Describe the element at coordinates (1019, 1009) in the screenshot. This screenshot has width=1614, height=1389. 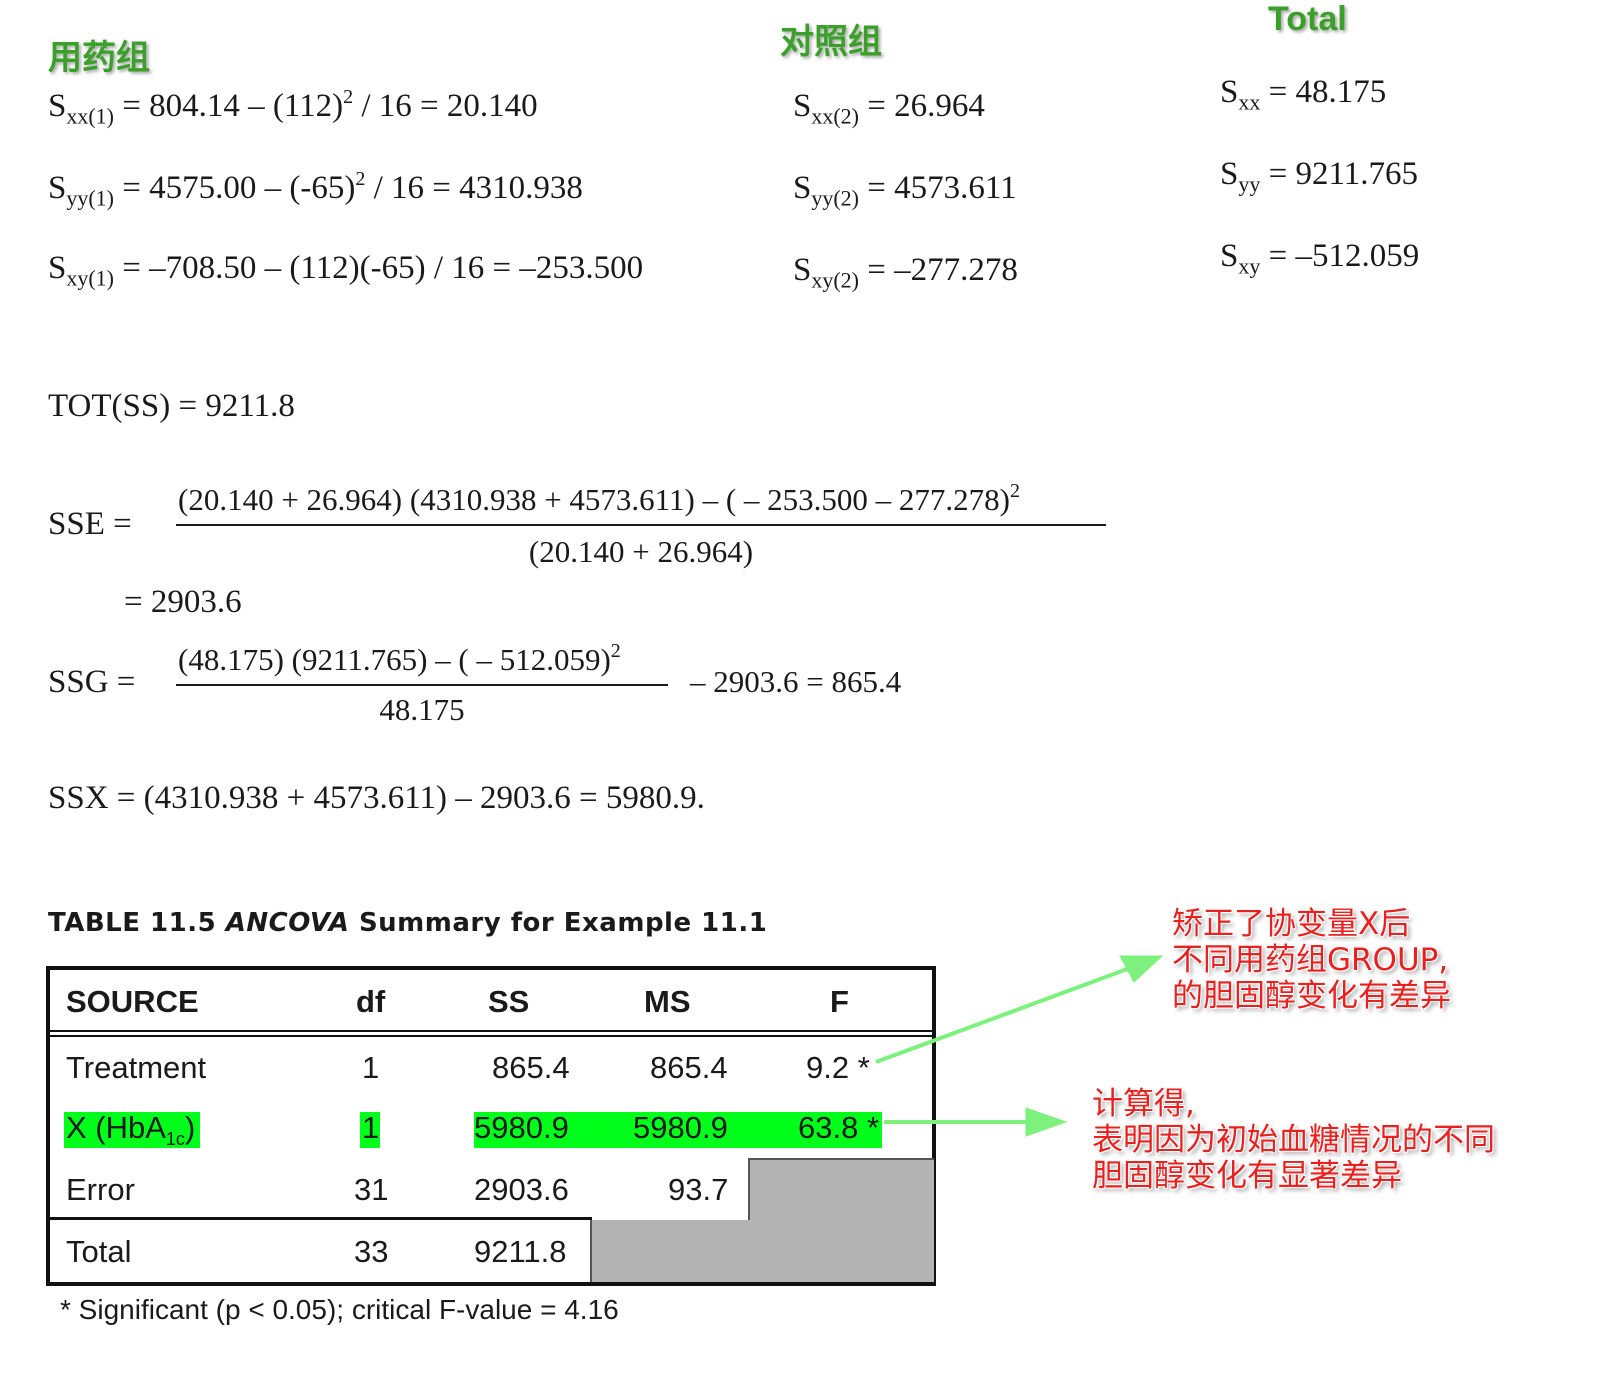
I see `arrow-upper` at that location.